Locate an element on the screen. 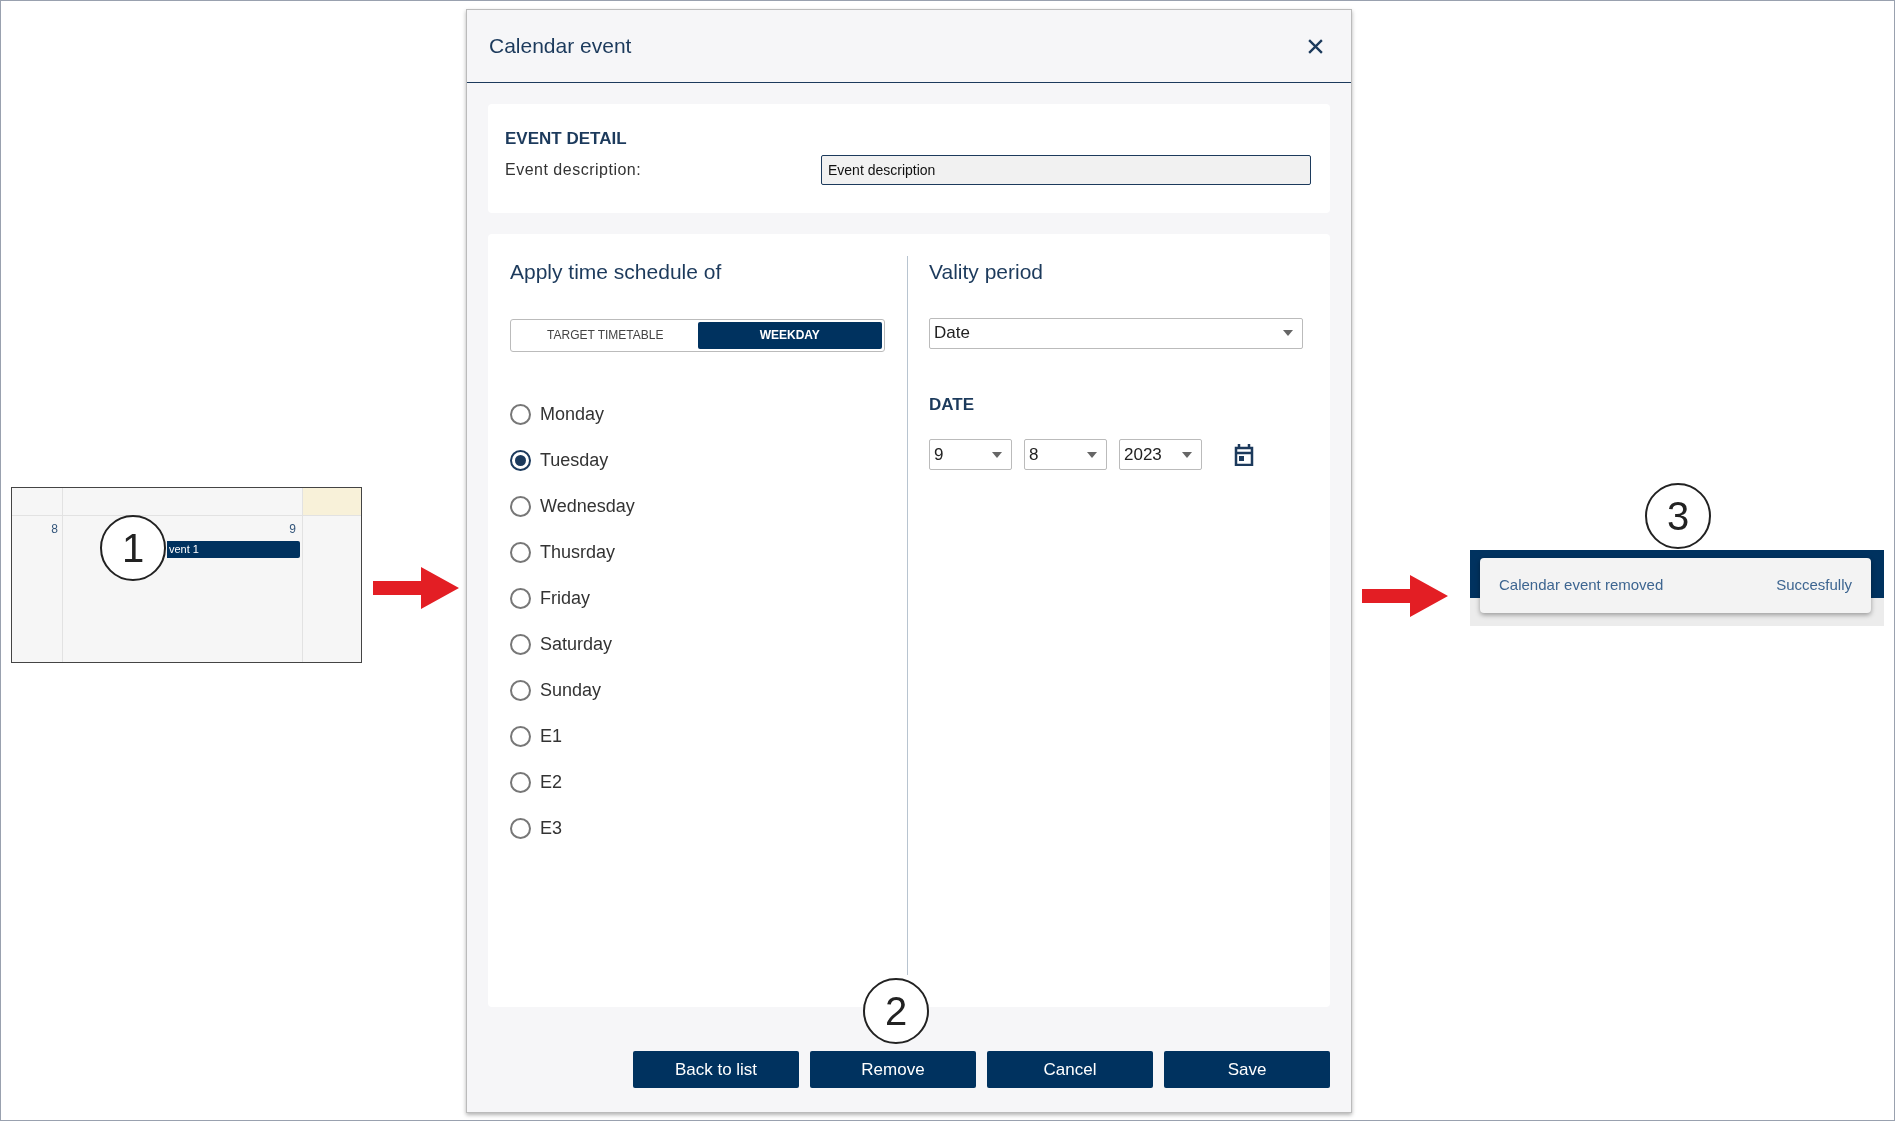 This screenshot has height=1121, width=1895. dialog-title: Calendar event is located at coordinates (560, 46).